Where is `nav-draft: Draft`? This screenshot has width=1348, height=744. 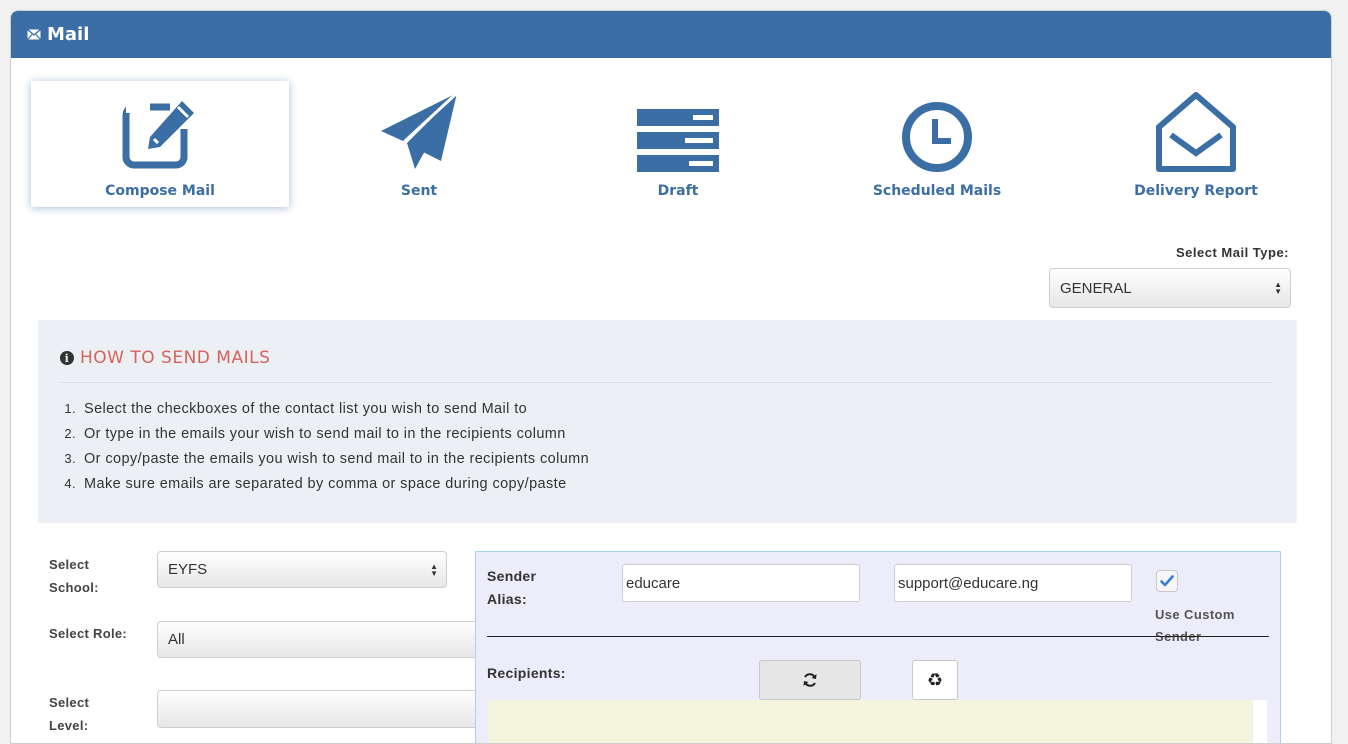 nav-draft: Draft is located at coordinates (678, 144).